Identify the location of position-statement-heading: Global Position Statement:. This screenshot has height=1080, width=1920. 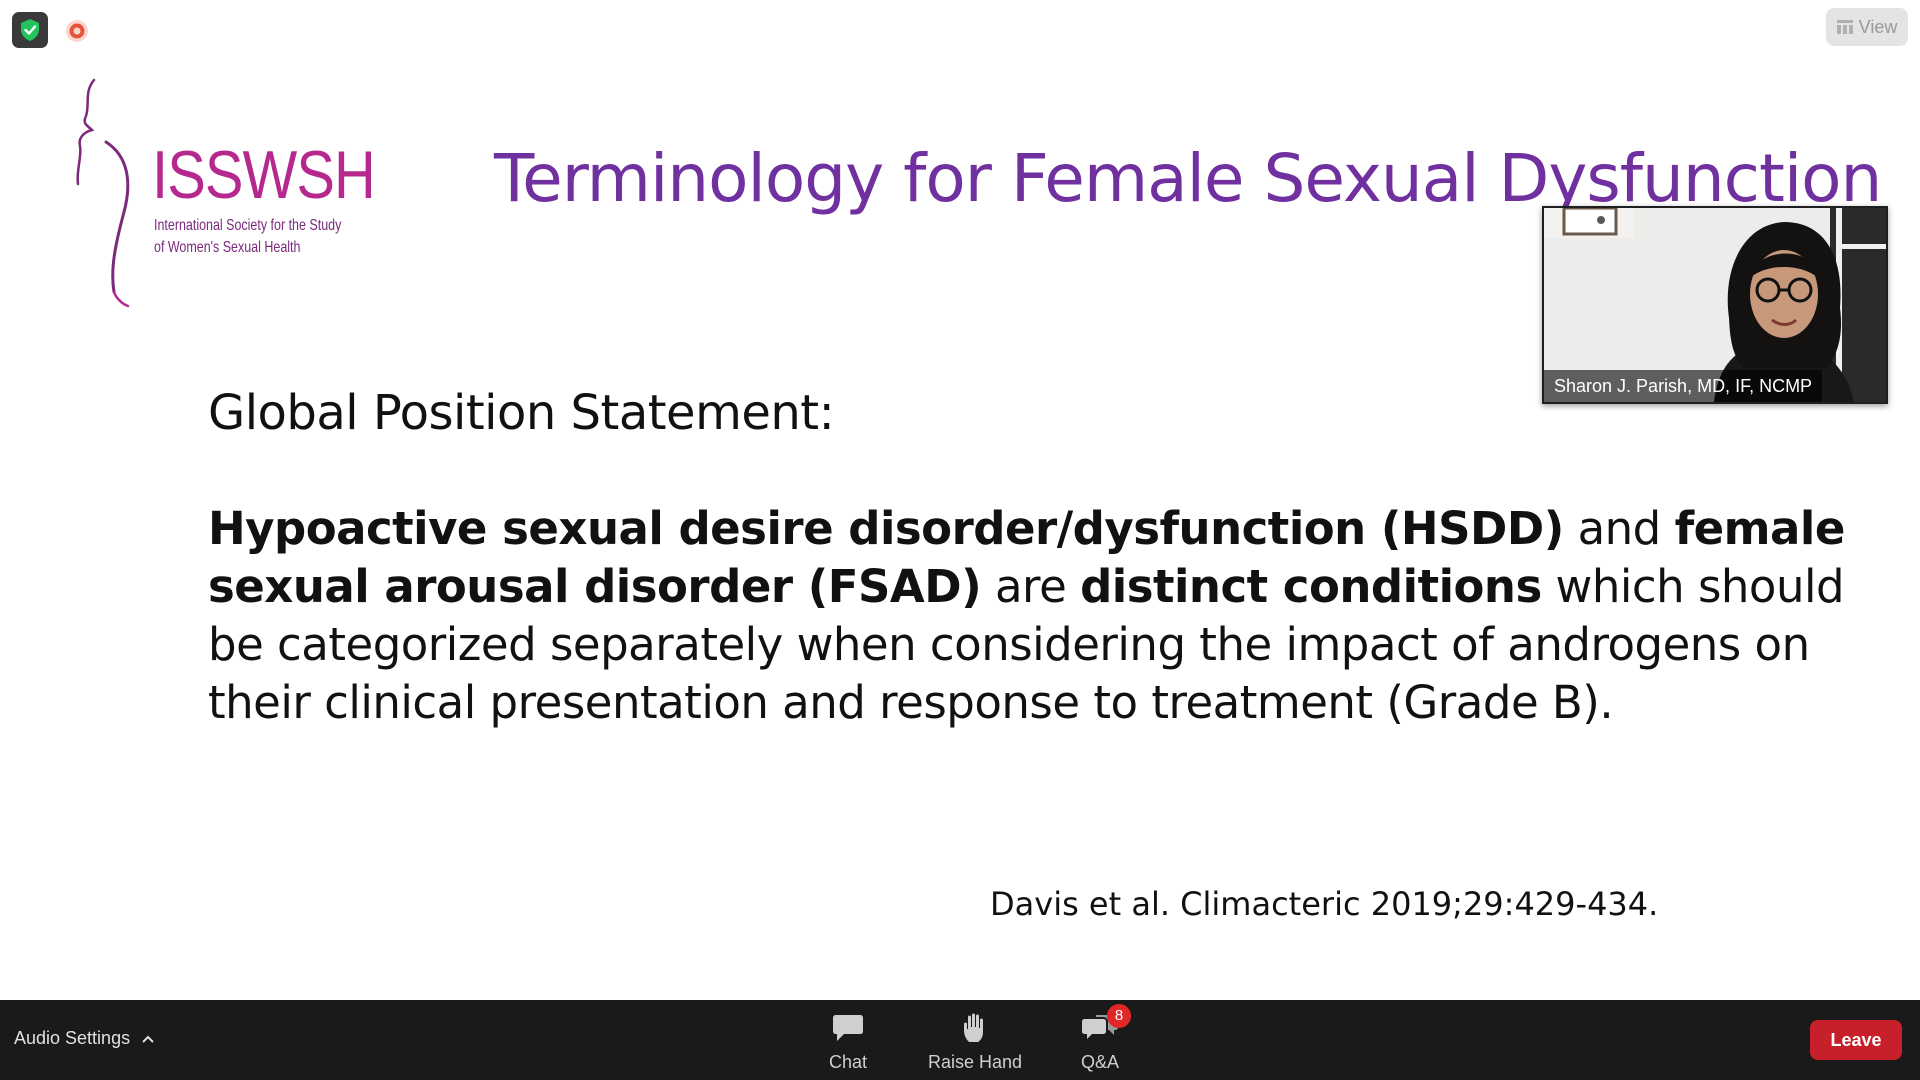
(521, 413).